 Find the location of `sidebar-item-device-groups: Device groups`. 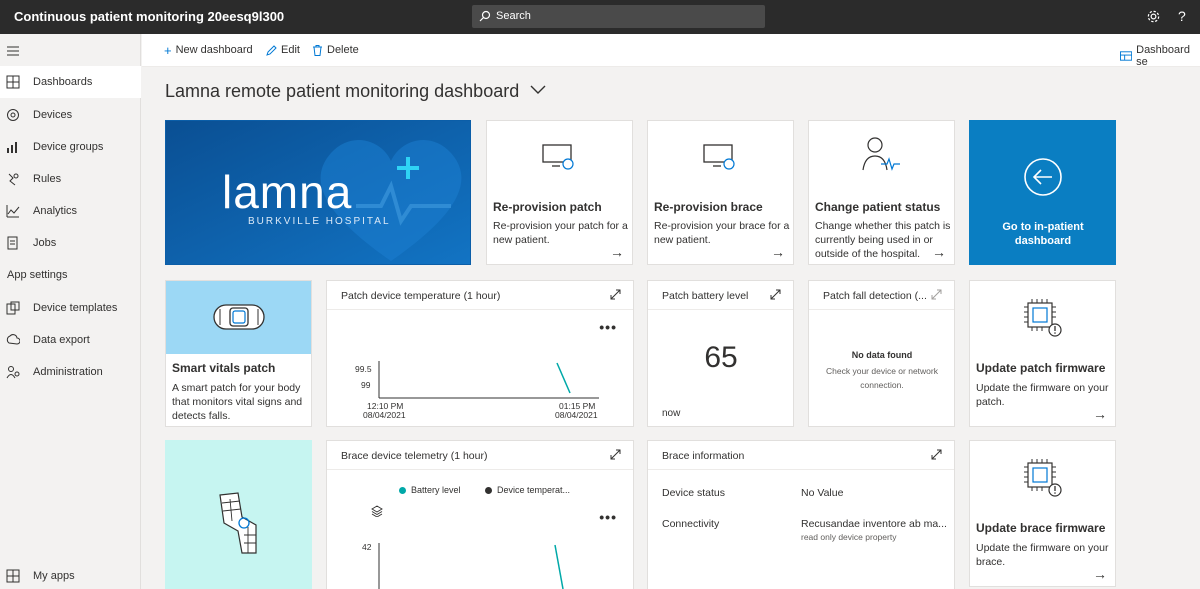

sidebar-item-device-groups: Device groups is located at coordinates (70, 147).